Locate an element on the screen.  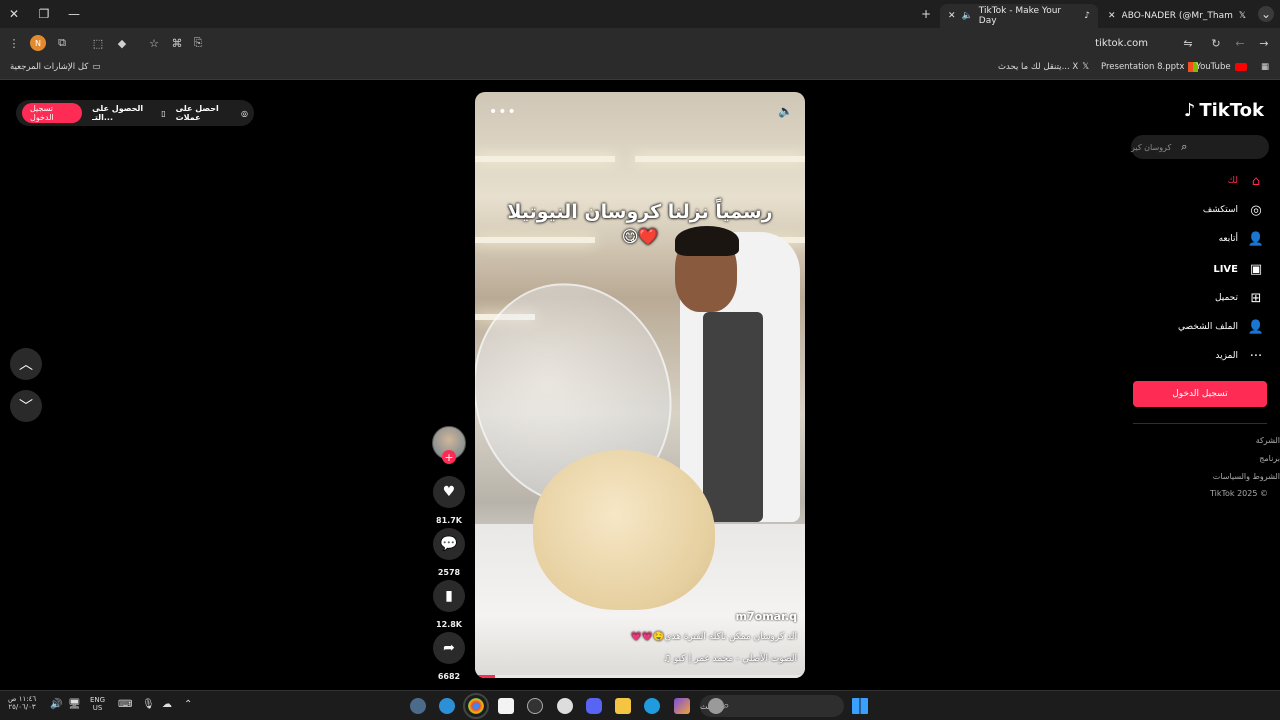
chevron-down-icon: ﹀ is located at coordinates (26, 407).